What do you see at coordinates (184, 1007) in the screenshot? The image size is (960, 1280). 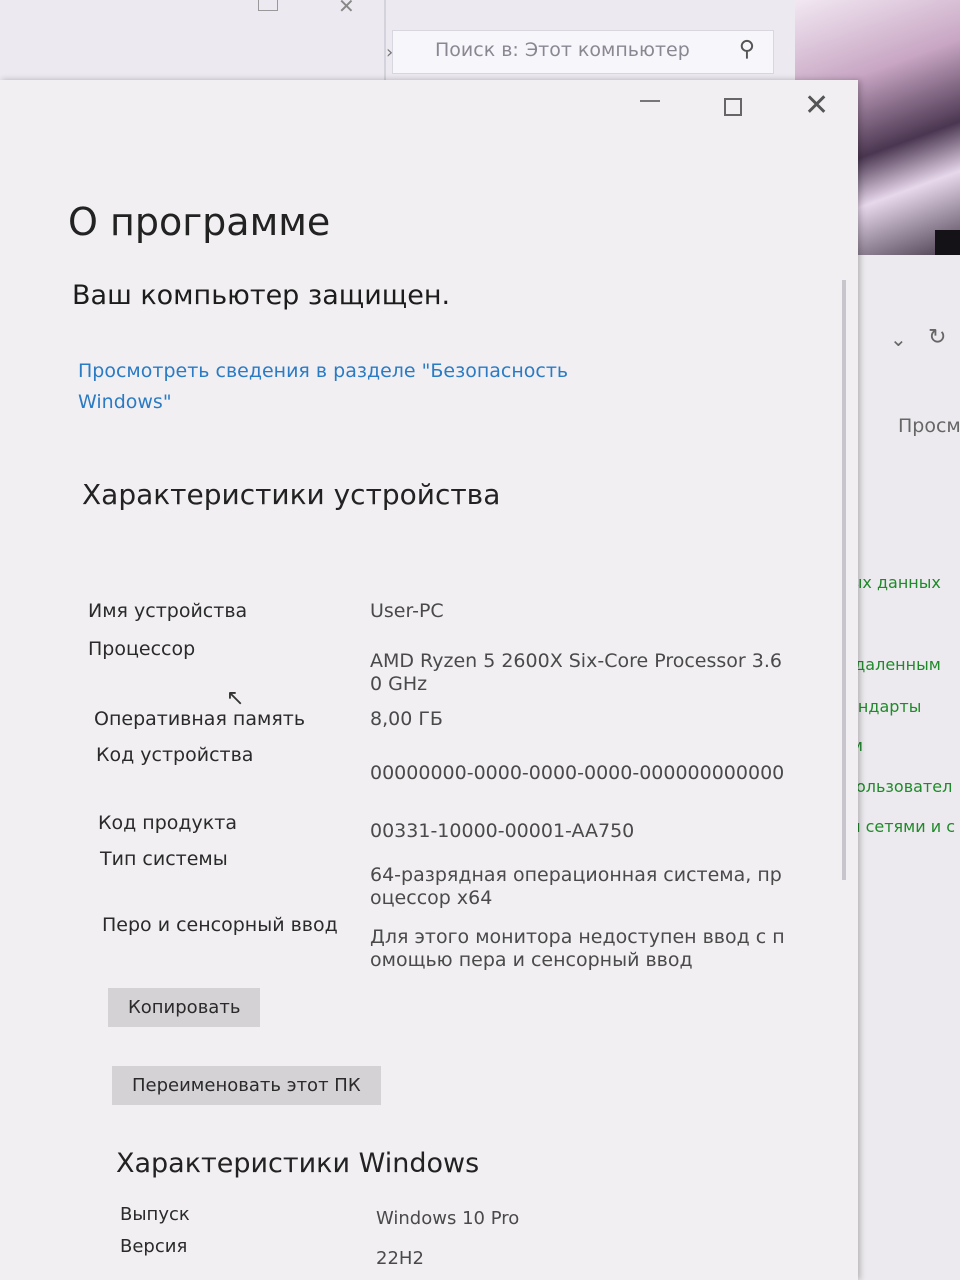 I see `copy-button: Копировать` at bounding box center [184, 1007].